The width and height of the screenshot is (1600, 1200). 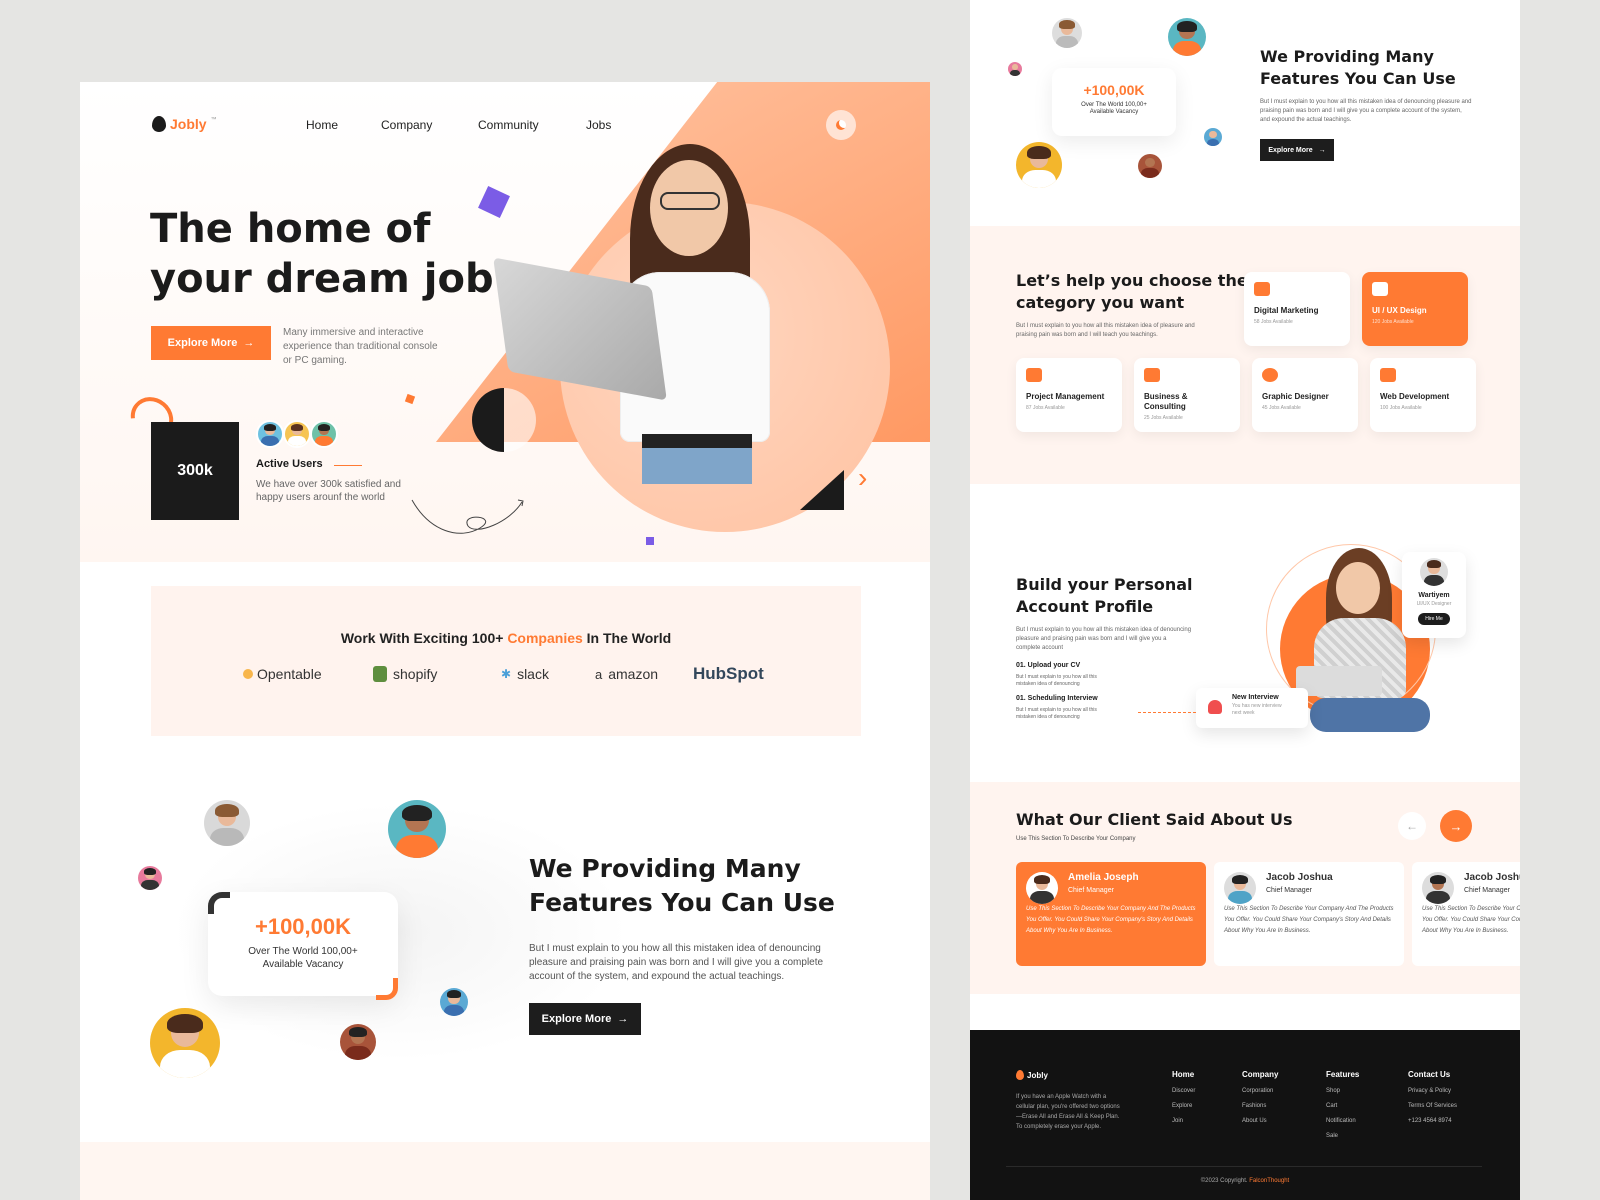 What do you see at coordinates (1262, 289) in the screenshot?
I see `megaphone-icon` at bounding box center [1262, 289].